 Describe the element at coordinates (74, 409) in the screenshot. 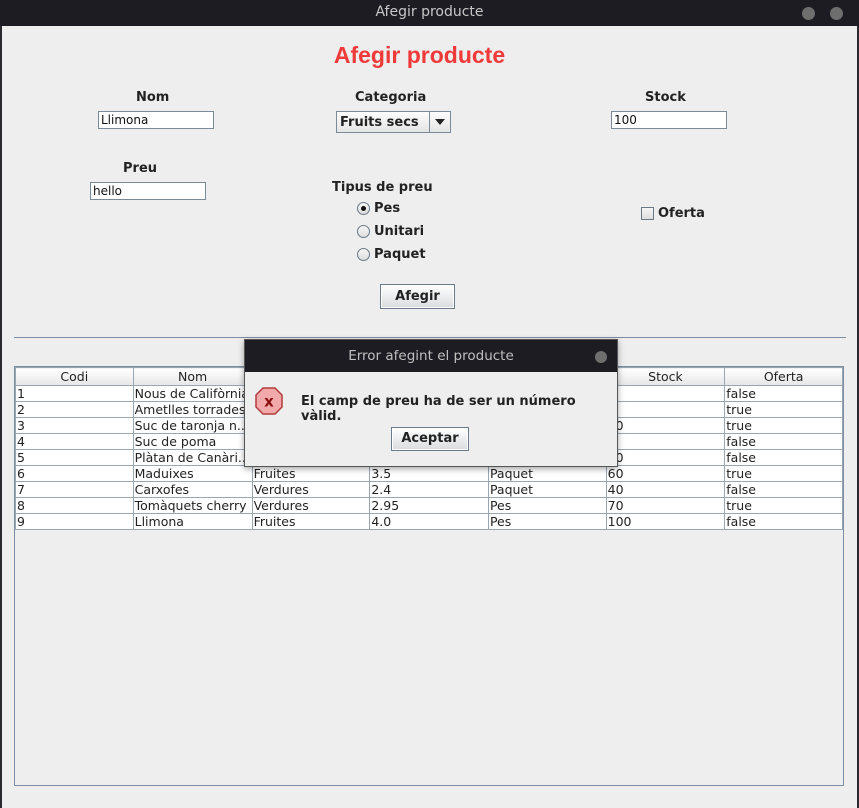

I see `table-cell: 2` at that location.